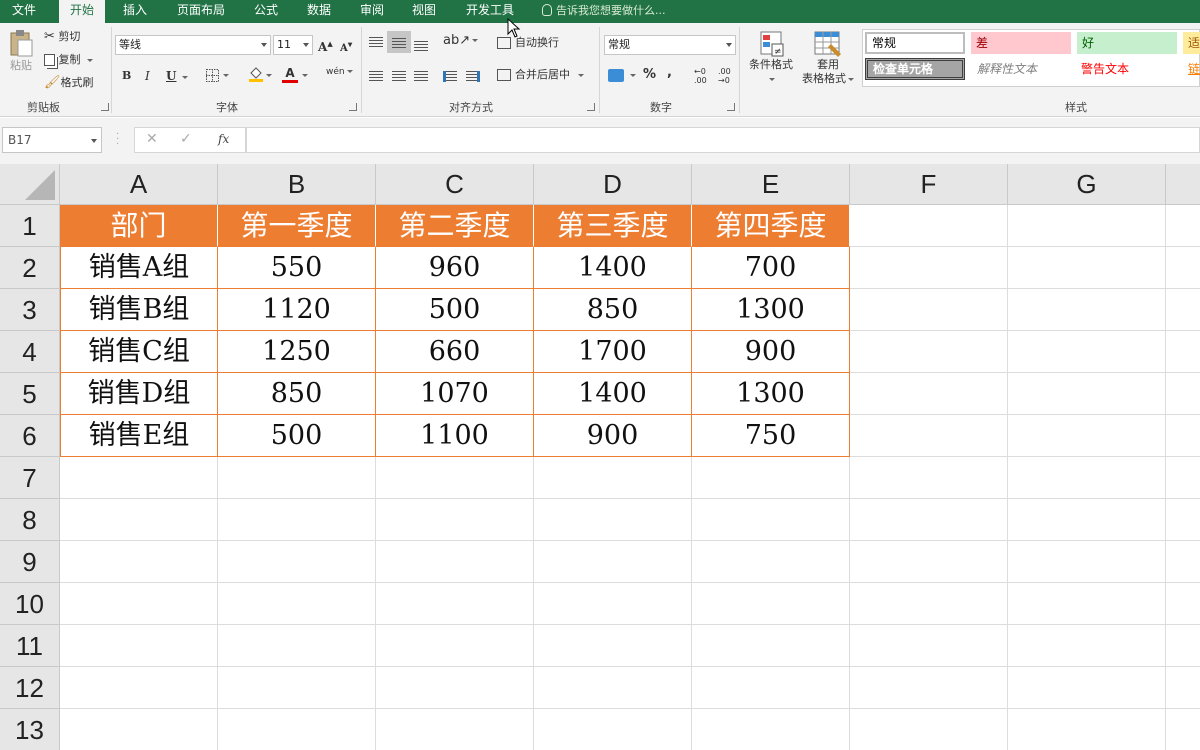 Image resolution: width=1200 pixels, height=750 pixels. I want to click on font-size-select: 11, so click(293, 45).